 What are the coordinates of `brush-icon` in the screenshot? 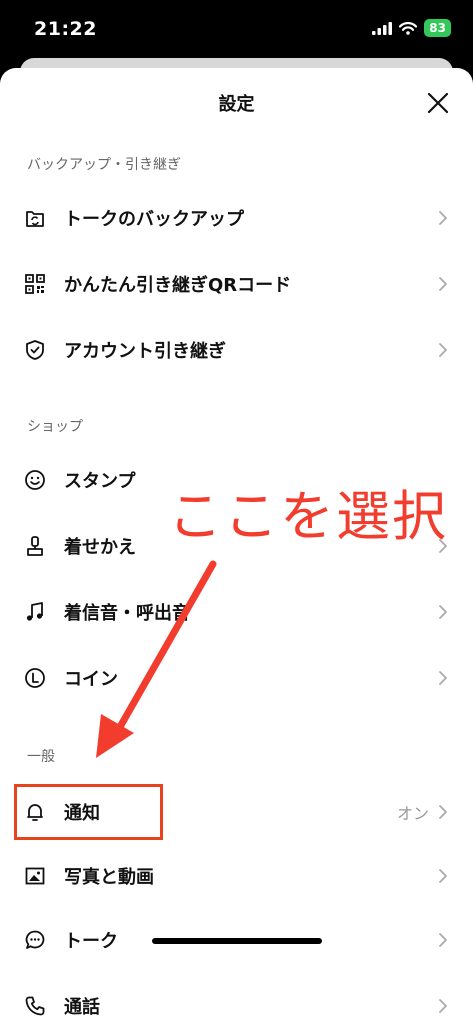 It's located at (35, 546).